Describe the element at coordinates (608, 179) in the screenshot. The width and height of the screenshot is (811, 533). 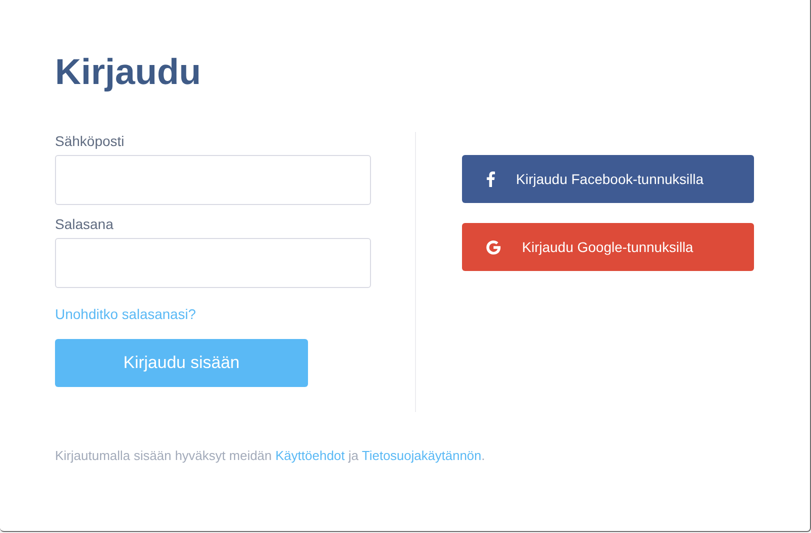
I see `facebook-sign-in-button: Kirjaudu Facebook-tunnuksilla` at that location.